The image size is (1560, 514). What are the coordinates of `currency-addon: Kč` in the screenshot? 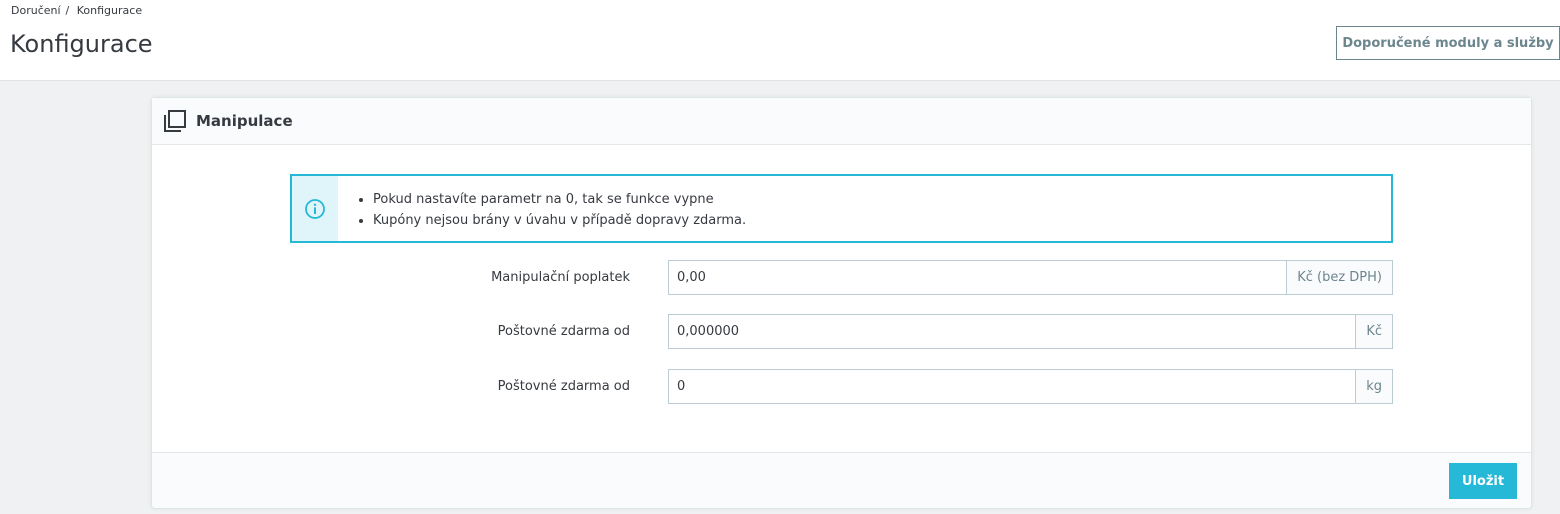 It's located at (1373, 331).